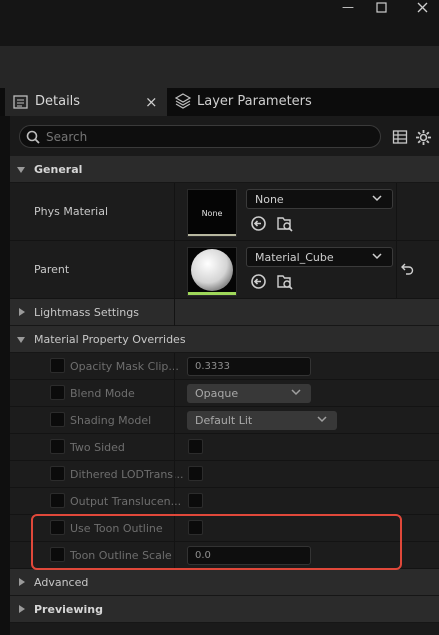 This screenshot has width=439, height=635. What do you see at coordinates (224, 312) in the screenshot?
I see `section-lightmass-settings: Lightmass Settings` at bounding box center [224, 312].